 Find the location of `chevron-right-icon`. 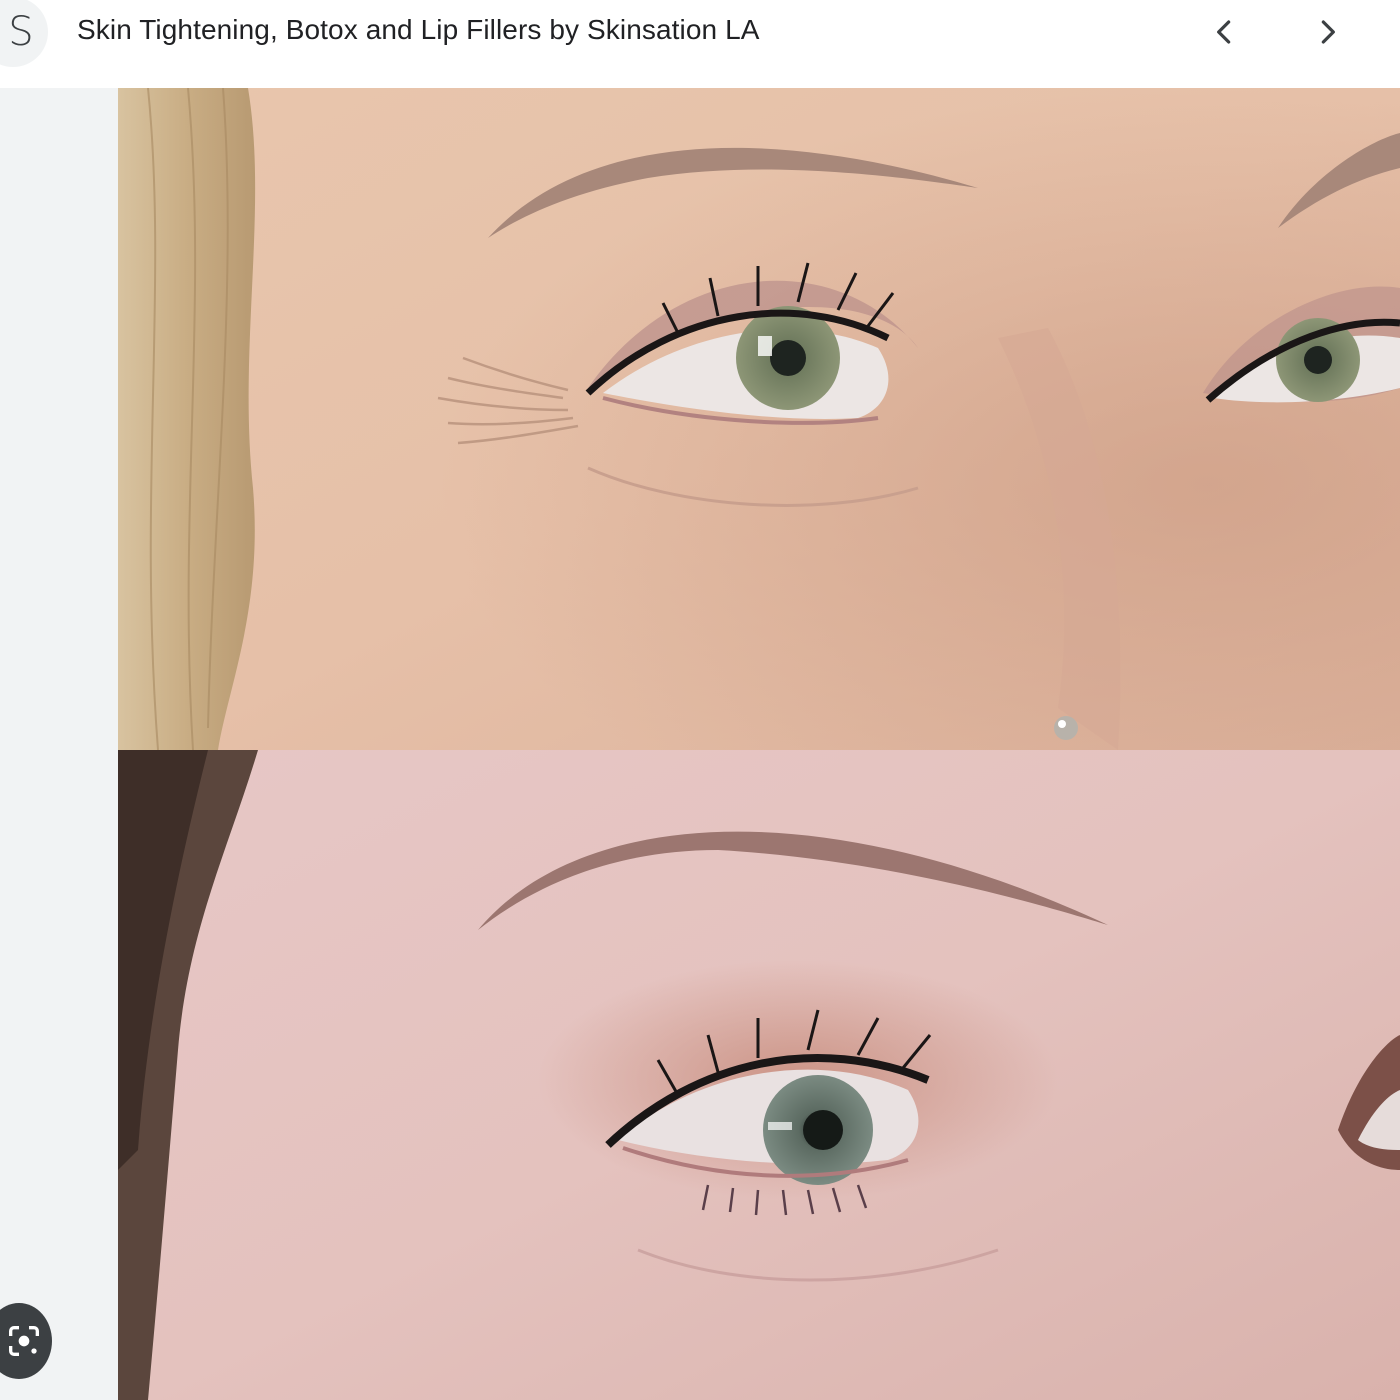

chevron-right-icon is located at coordinates (1328, 32).